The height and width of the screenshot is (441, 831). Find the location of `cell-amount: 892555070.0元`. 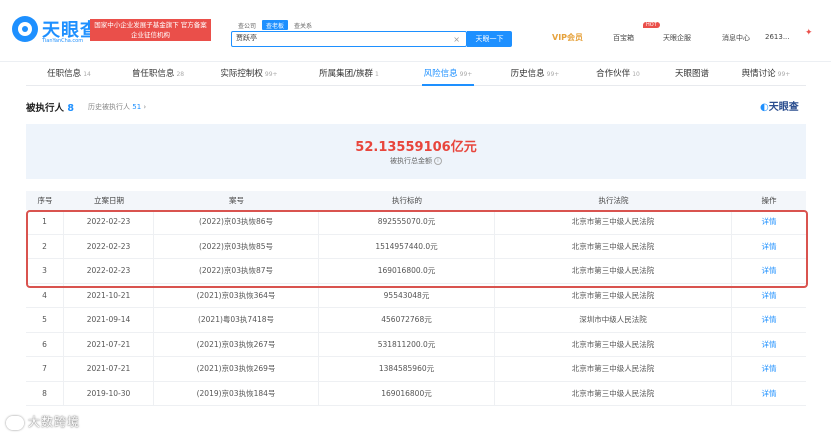

cell-amount: 892555070.0元 is located at coordinates (407, 222).